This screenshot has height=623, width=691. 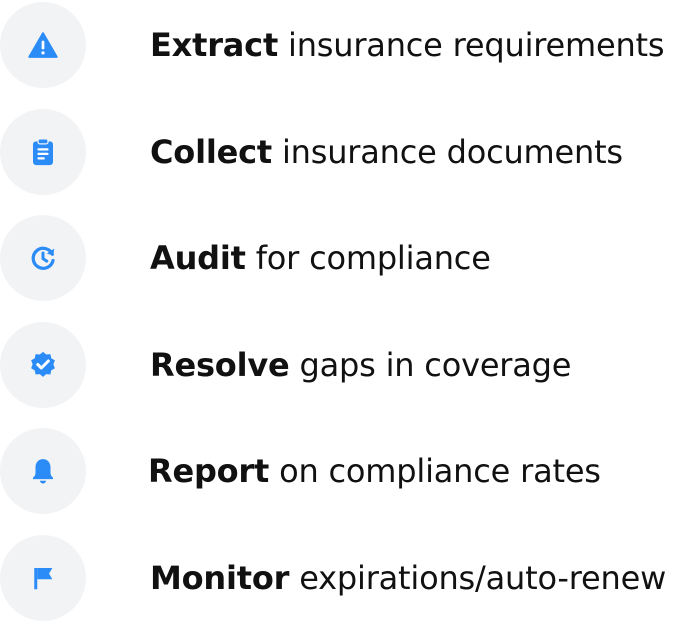 I want to click on feature-description: insurance documents, so click(x=447, y=152).